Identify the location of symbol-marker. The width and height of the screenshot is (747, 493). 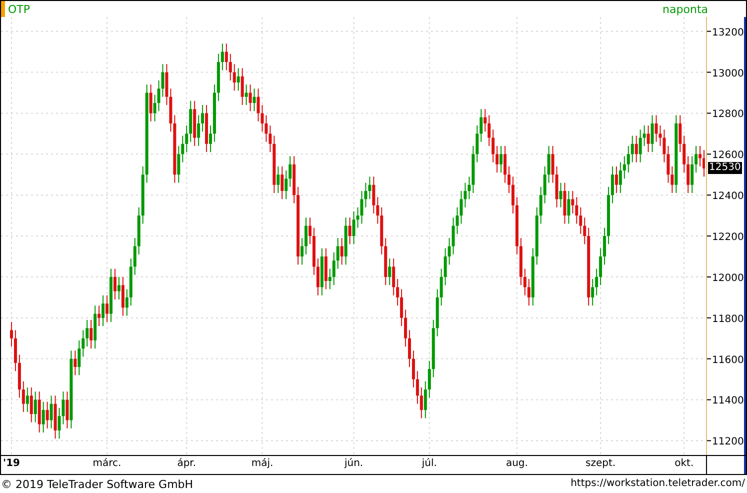
(3, 9).